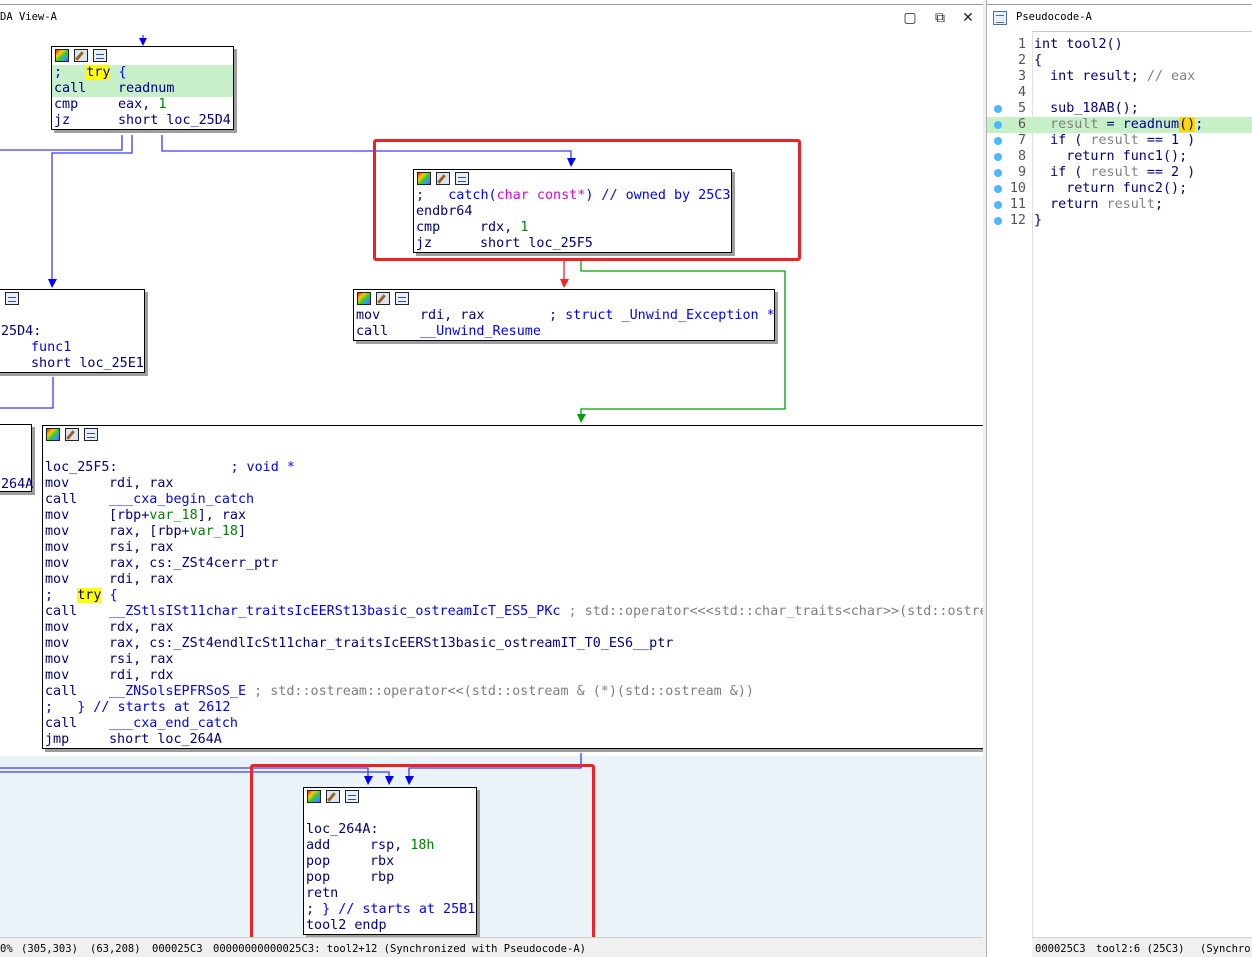 This screenshot has height=957, width=1252. Describe the element at coordinates (1119, 157) in the screenshot. I see `code-line: 8 return func1();` at that location.